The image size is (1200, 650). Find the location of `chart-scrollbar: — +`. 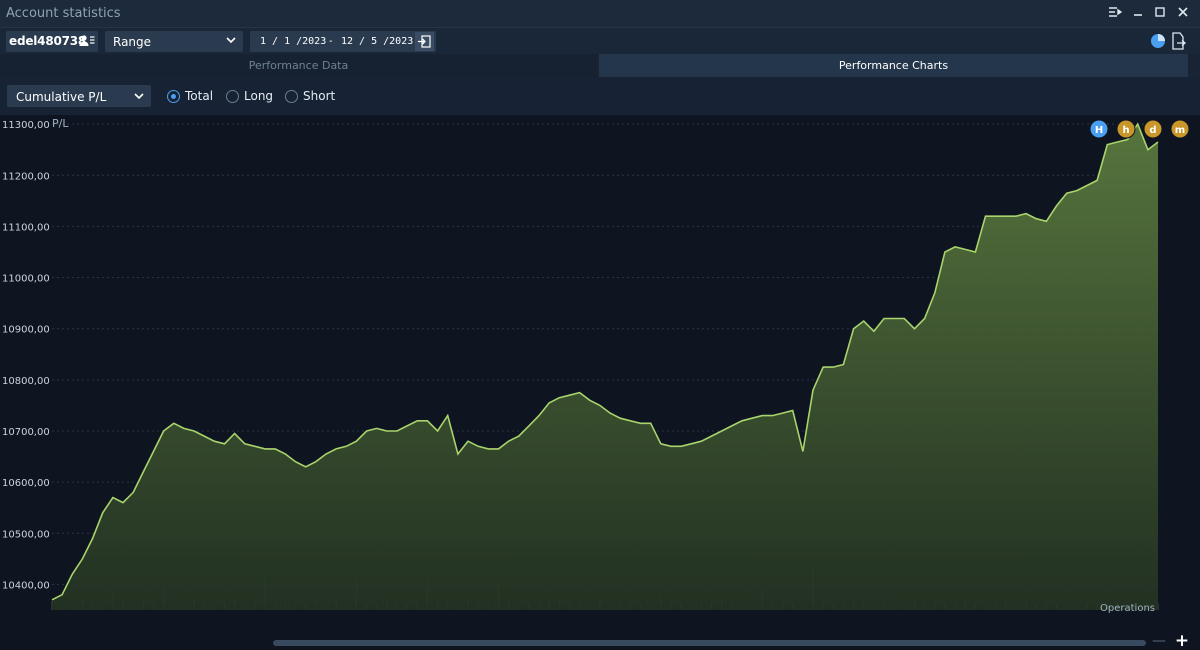

chart-scrollbar: — + is located at coordinates (600, 640).